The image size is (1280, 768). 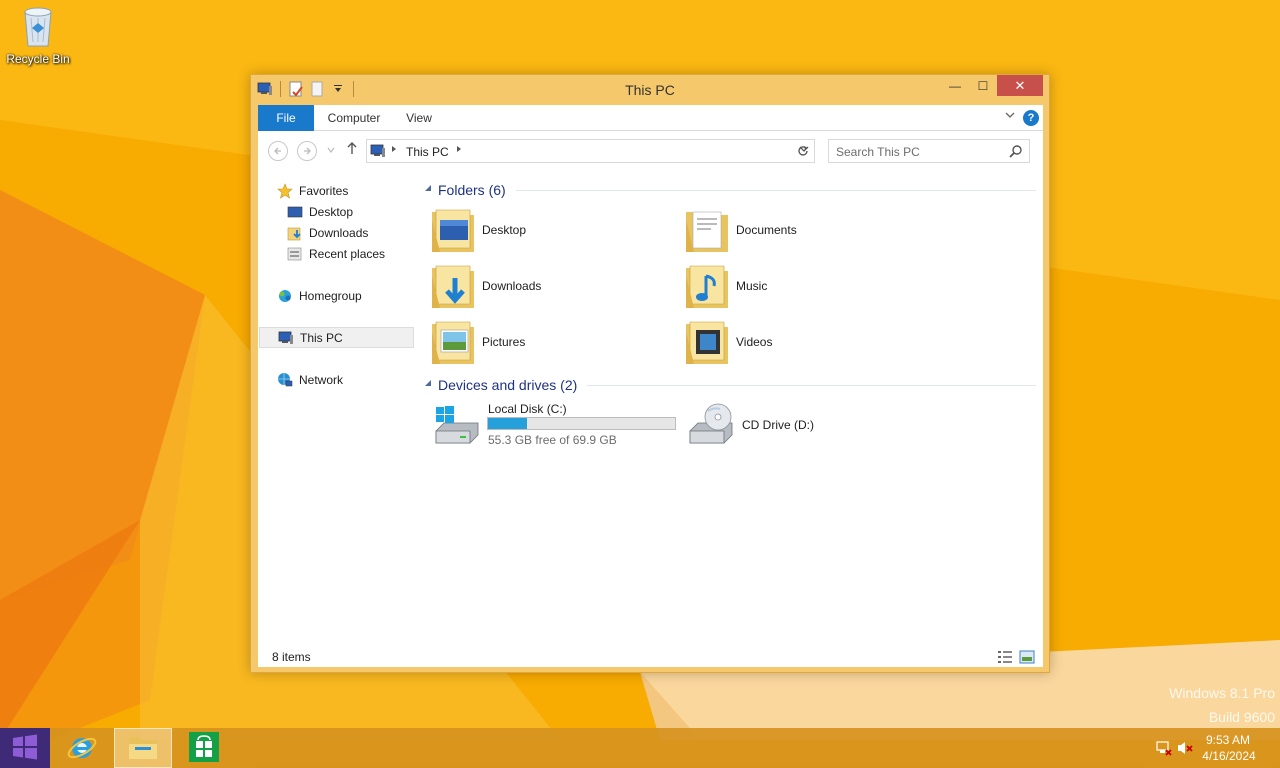 I want to click on nav-homegroup: Homegroup, so click(x=338, y=295).